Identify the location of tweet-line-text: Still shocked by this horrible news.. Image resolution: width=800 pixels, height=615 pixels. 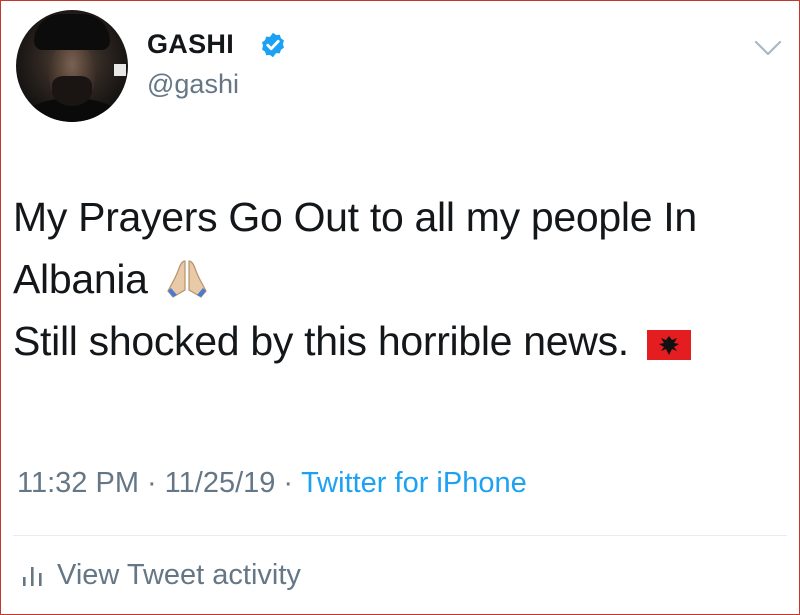
(321, 341).